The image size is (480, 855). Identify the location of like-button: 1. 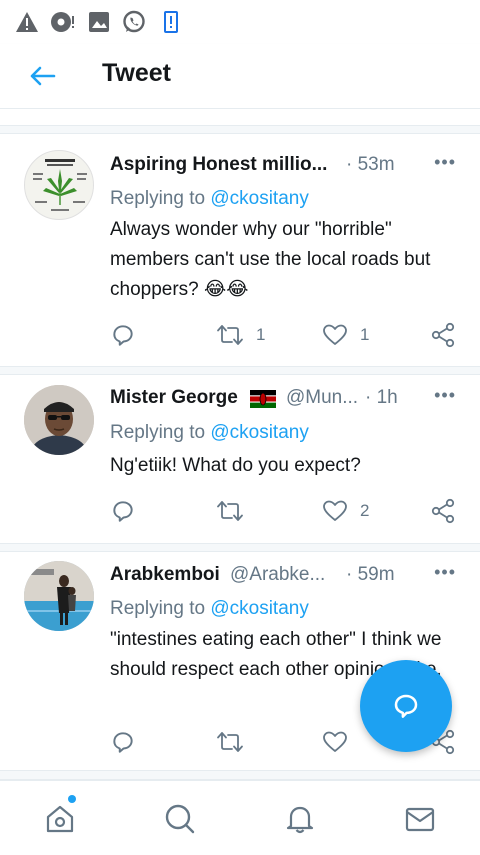
(345, 335).